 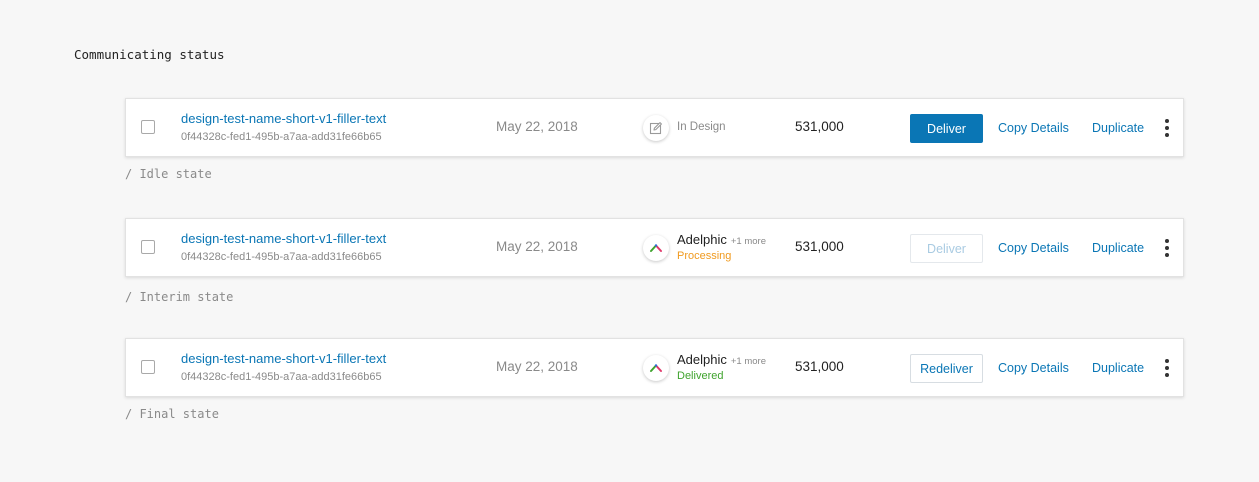 I want to click on state-label: / Idle state, so click(x=168, y=174).